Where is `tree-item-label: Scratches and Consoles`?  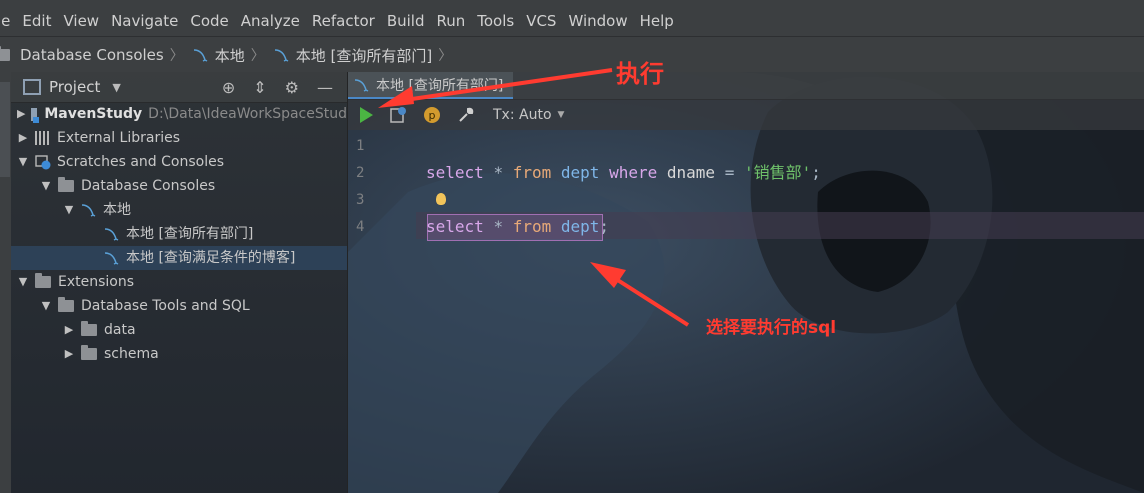 tree-item-label: Scratches and Consoles is located at coordinates (140, 162).